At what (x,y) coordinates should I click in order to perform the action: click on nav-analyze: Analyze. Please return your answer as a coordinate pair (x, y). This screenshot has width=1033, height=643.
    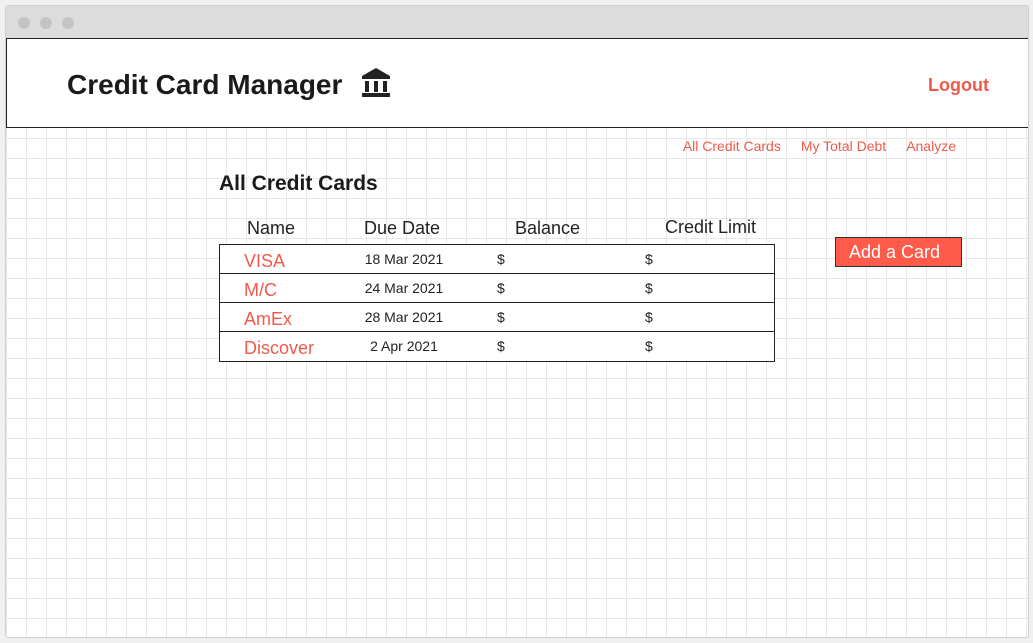
    Looking at the image, I should click on (931, 146).